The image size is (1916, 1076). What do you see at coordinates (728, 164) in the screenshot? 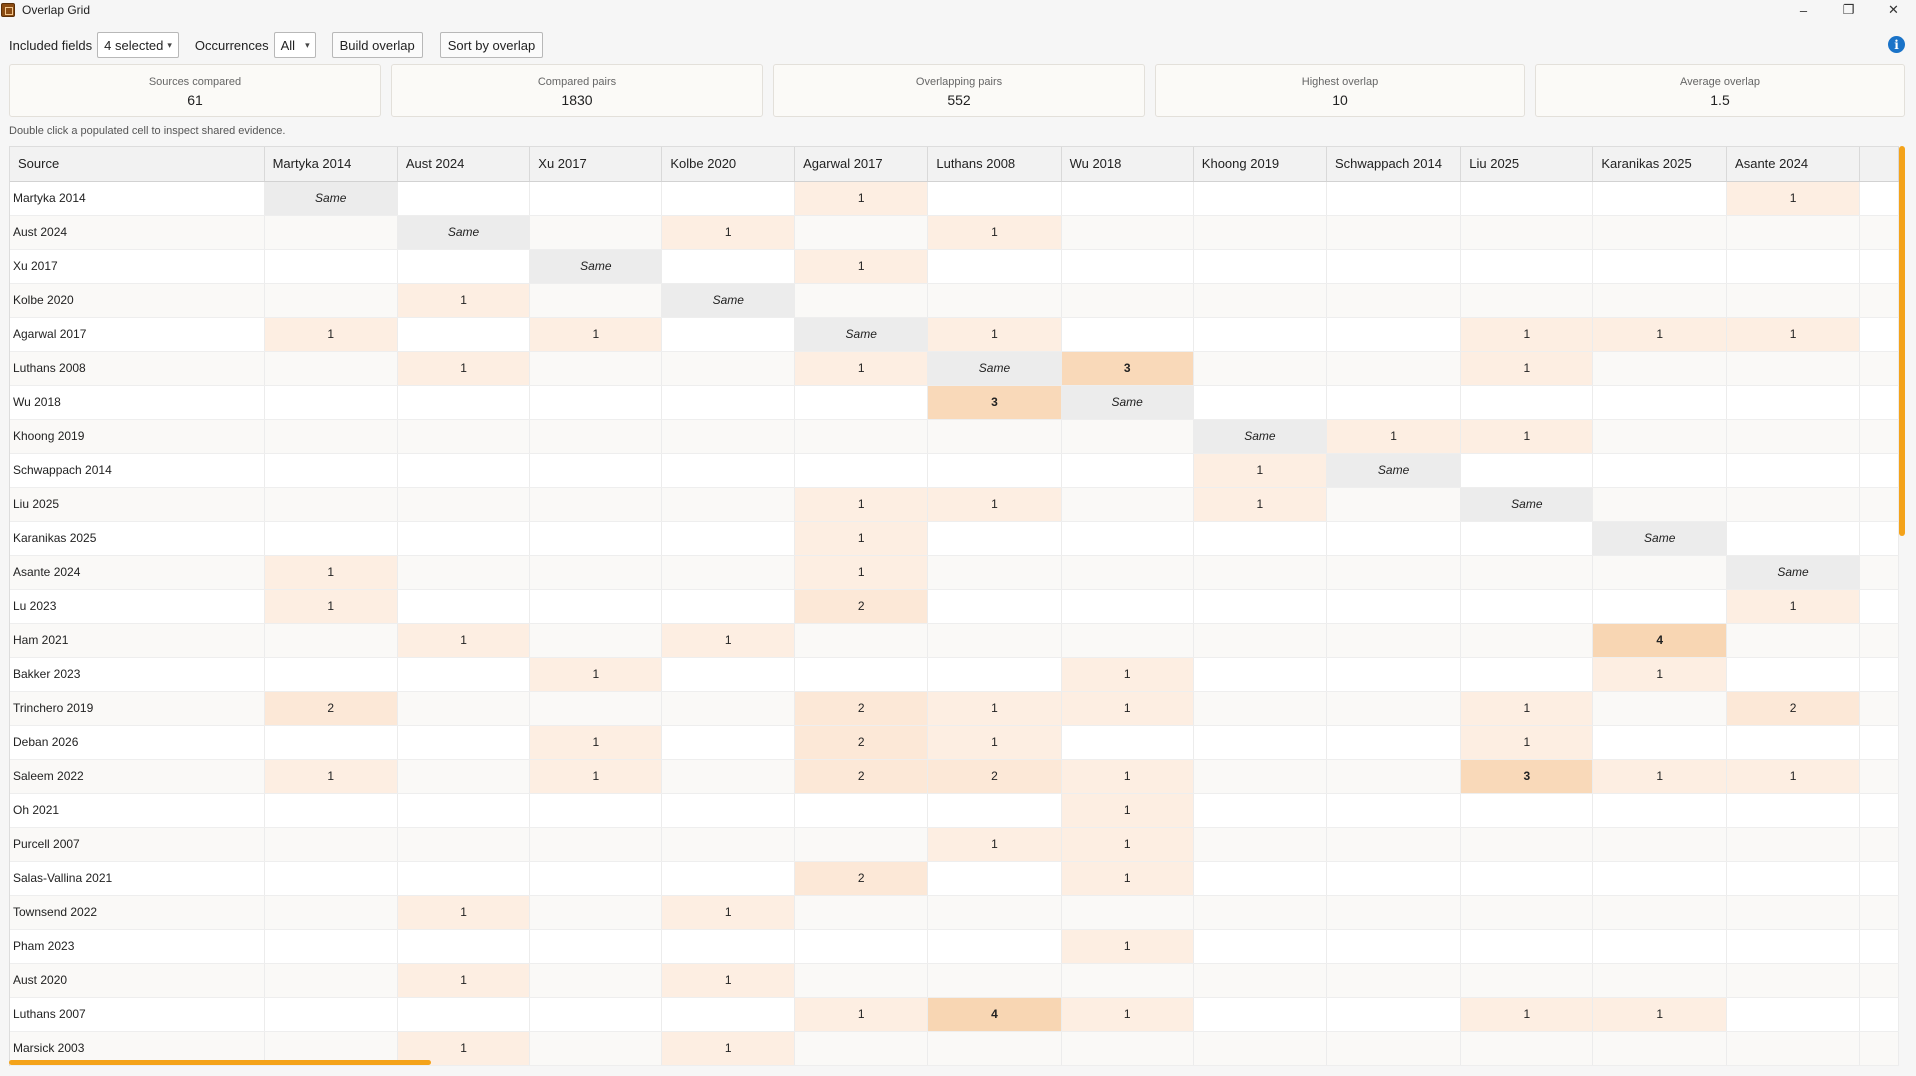
I see `column-header: Kolbe 2020` at bounding box center [728, 164].